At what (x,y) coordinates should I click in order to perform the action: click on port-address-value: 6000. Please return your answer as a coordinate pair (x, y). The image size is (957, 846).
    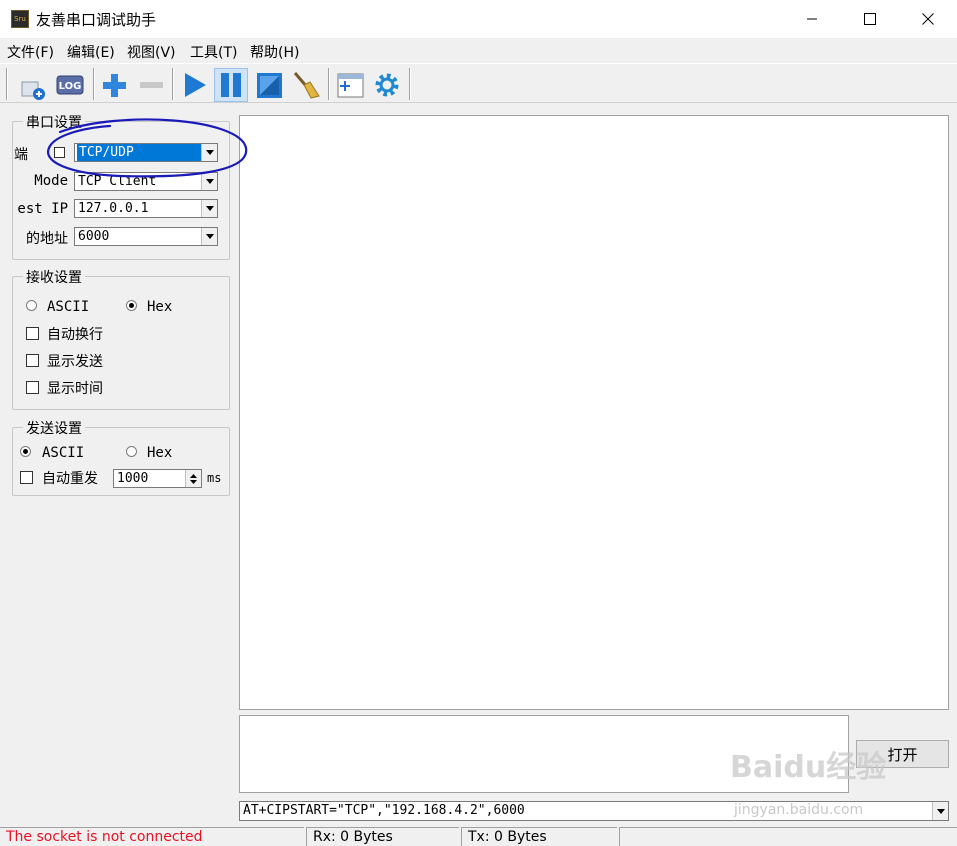
    Looking at the image, I should click on (94, 236).